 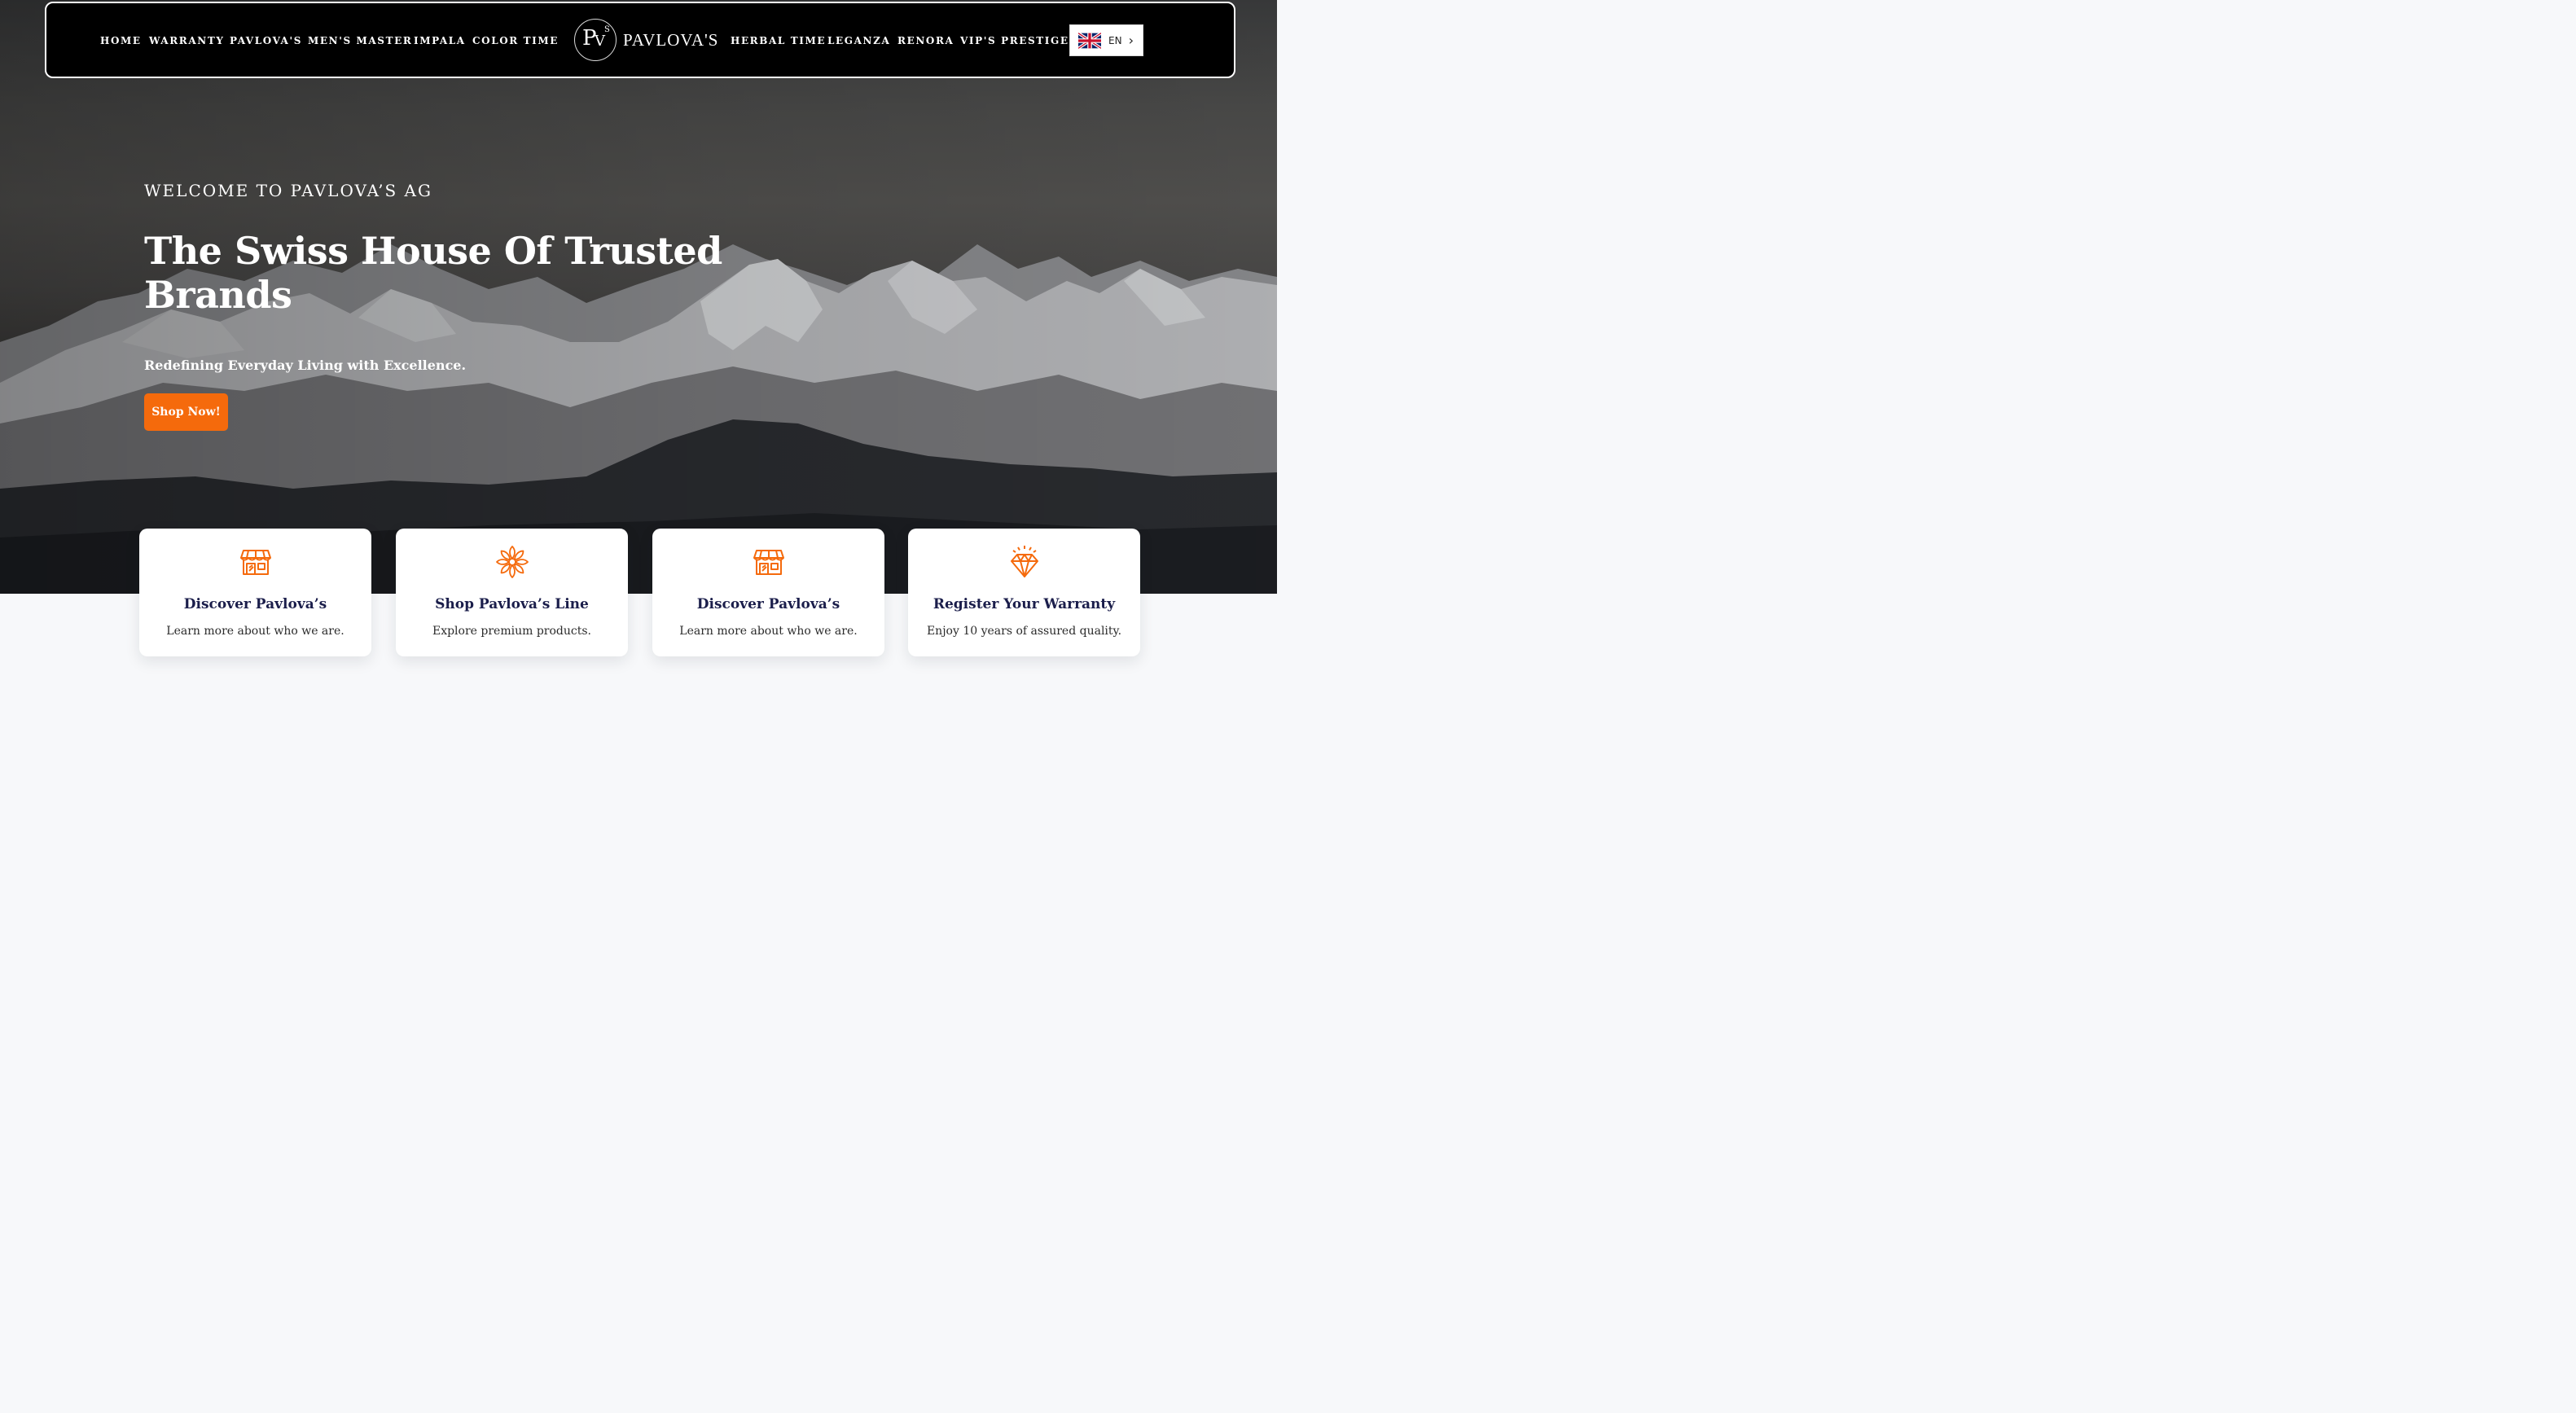 I want to click on language-code: EN, so click(x=1115, y=40).